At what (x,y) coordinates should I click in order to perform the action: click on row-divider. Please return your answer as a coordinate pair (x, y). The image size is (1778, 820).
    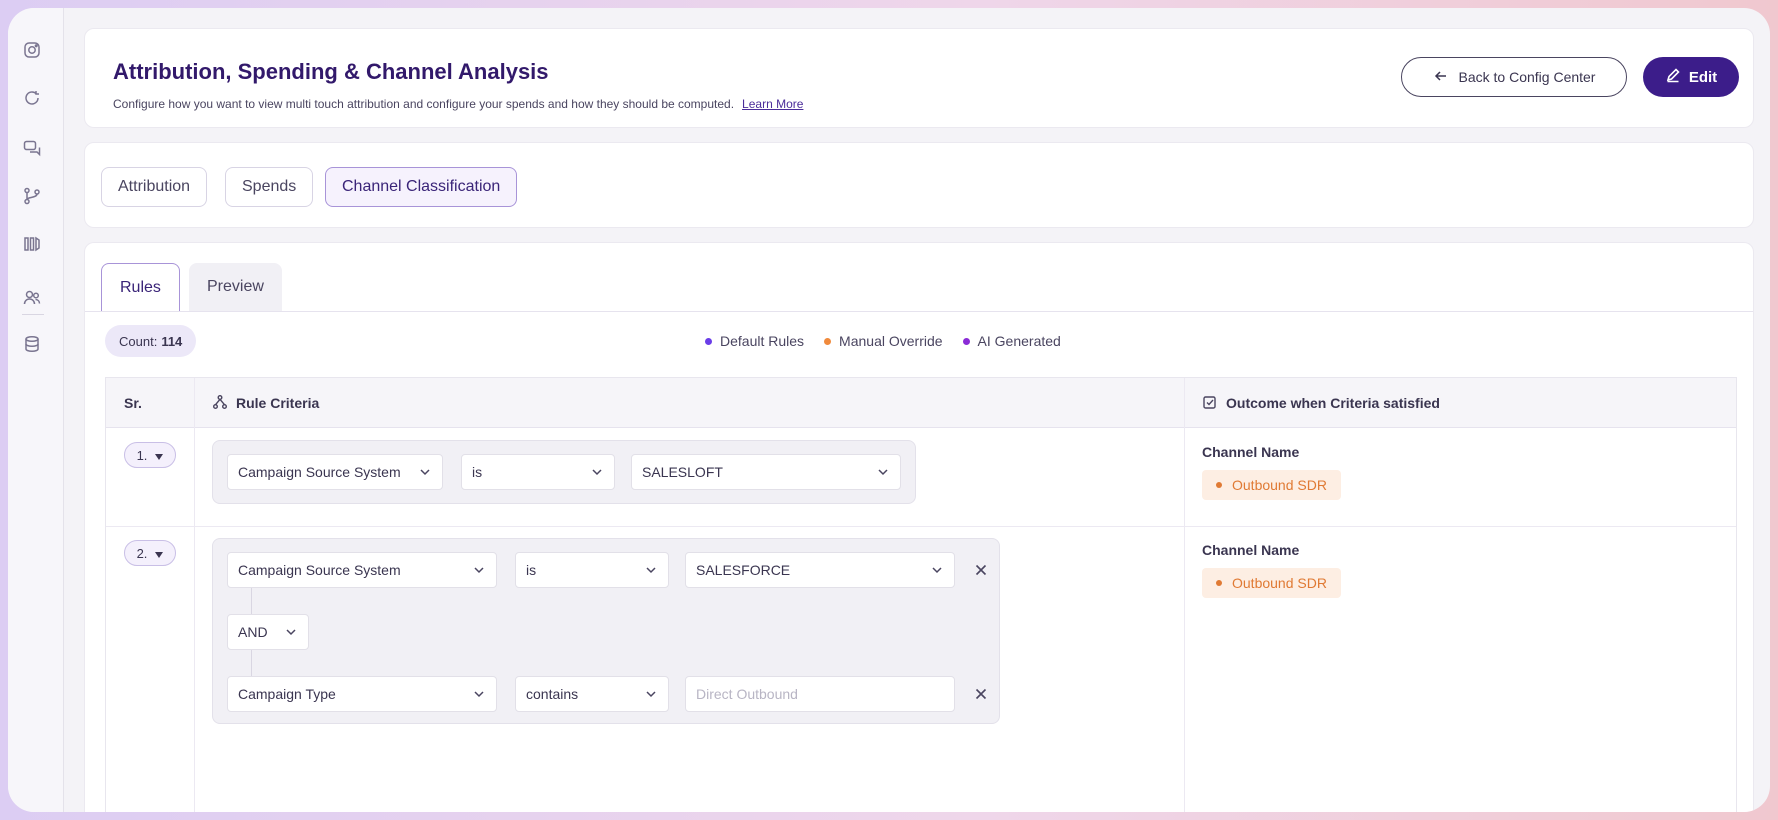
    Looking at the image, I should click on (921, 526).